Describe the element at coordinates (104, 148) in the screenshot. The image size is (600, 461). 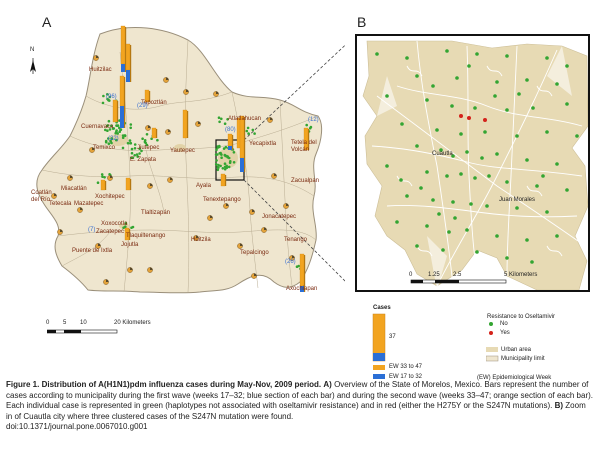
I see `label-temixco: Temixco` at that location.